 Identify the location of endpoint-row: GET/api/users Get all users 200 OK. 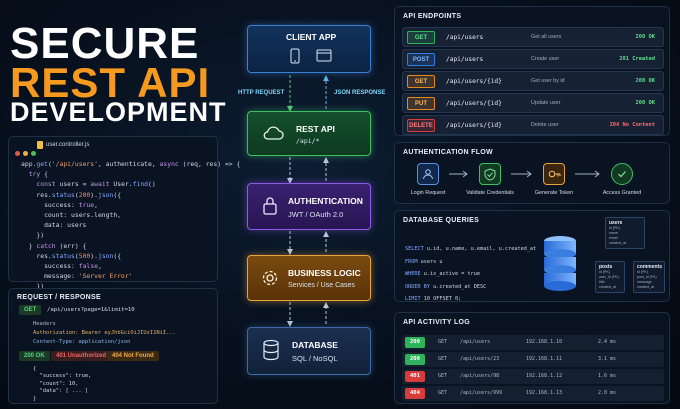
(533, 37).